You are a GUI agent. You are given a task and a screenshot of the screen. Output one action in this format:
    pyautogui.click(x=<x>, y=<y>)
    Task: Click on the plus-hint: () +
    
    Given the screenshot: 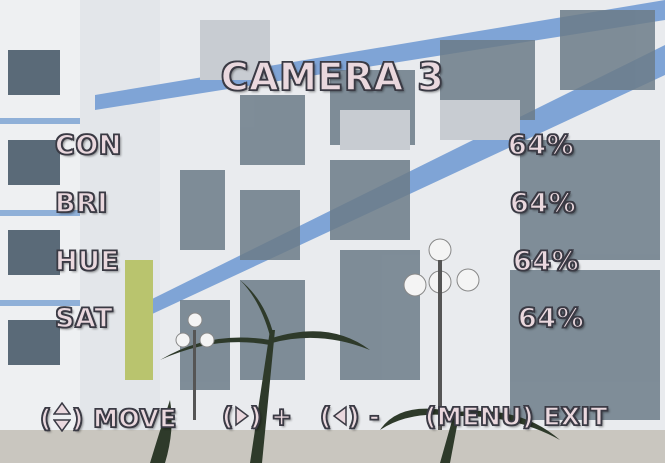 What is the action you would take?
    pyautogui.click(x=257, y=417)
    